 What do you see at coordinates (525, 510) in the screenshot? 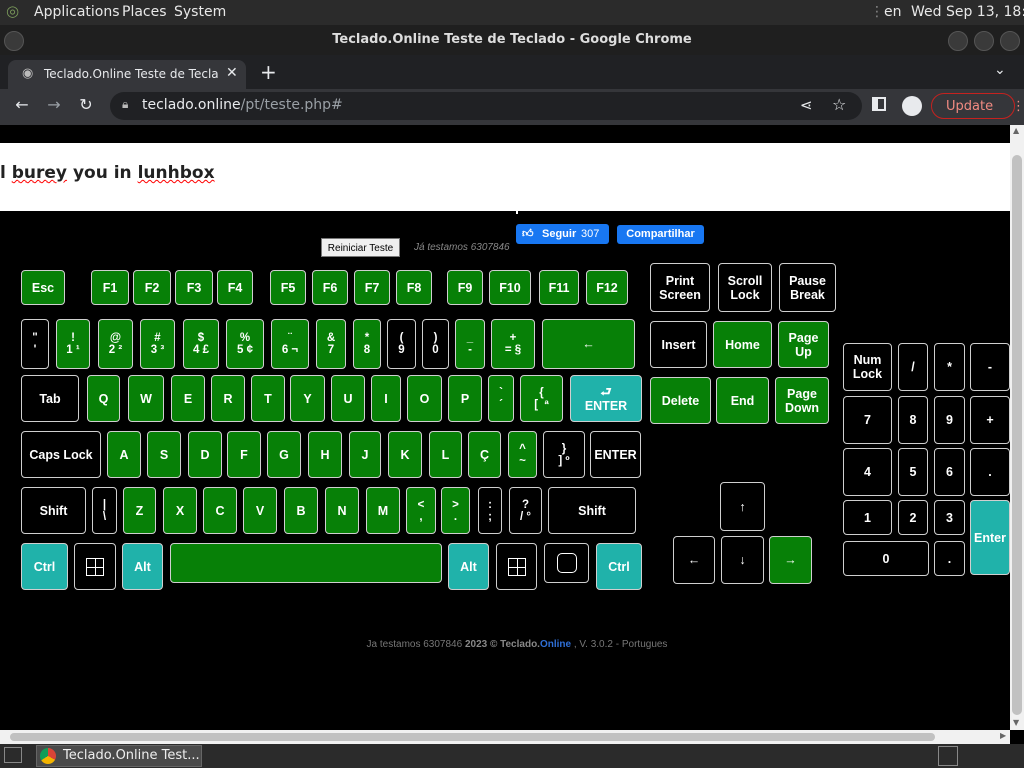
I see `key-slash: ? / °` at bounding box center [525, 510].